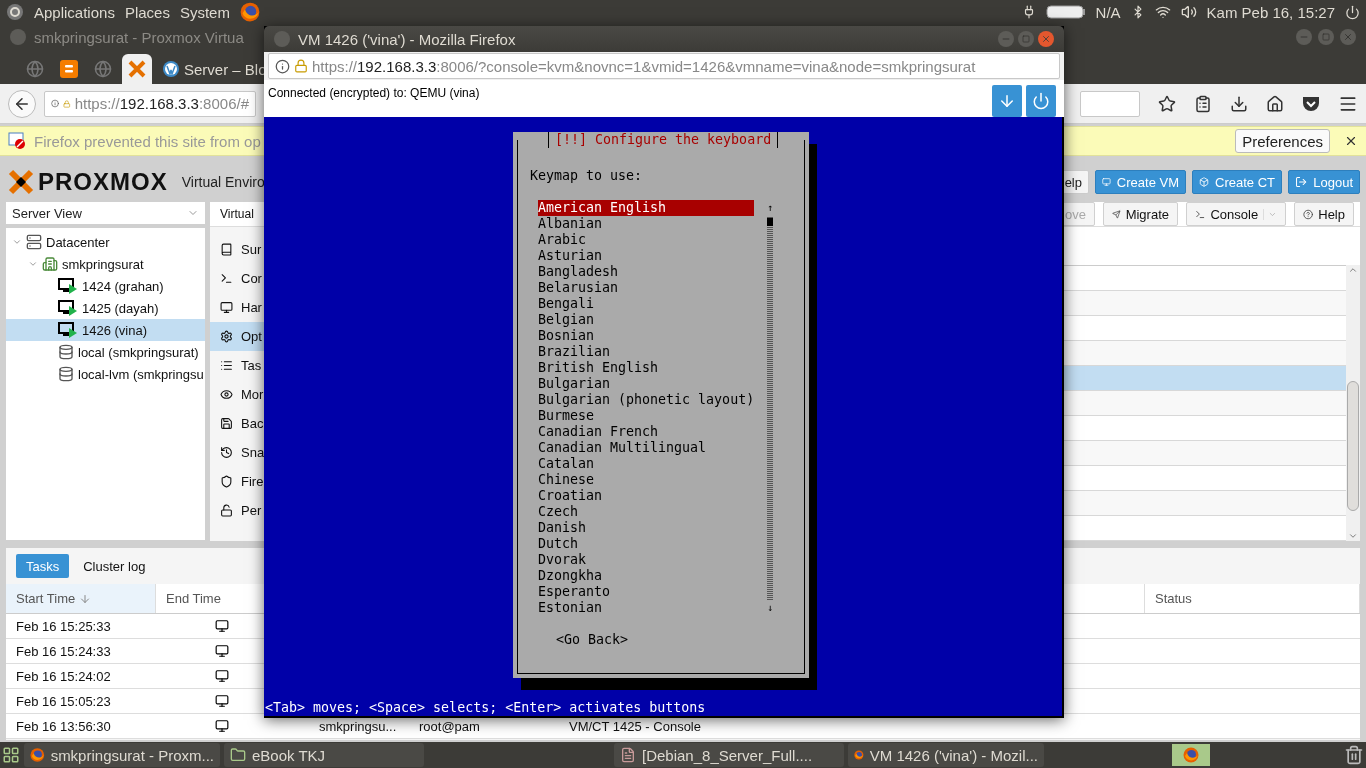 This screenshot has height=768, width=1366. Describe the element at coordinates (646, 480) in the screenshot. I see `keymap-option: Chinese` at that location.